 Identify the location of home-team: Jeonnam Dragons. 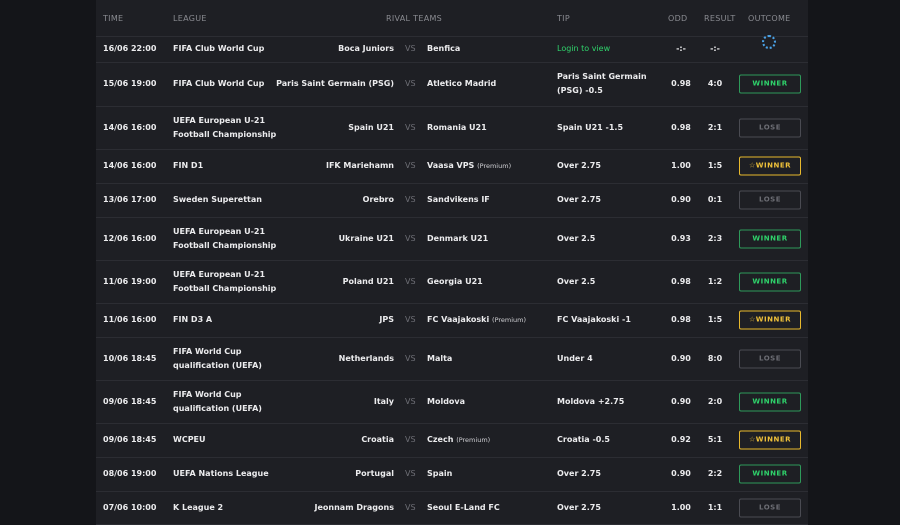
(354, 507).